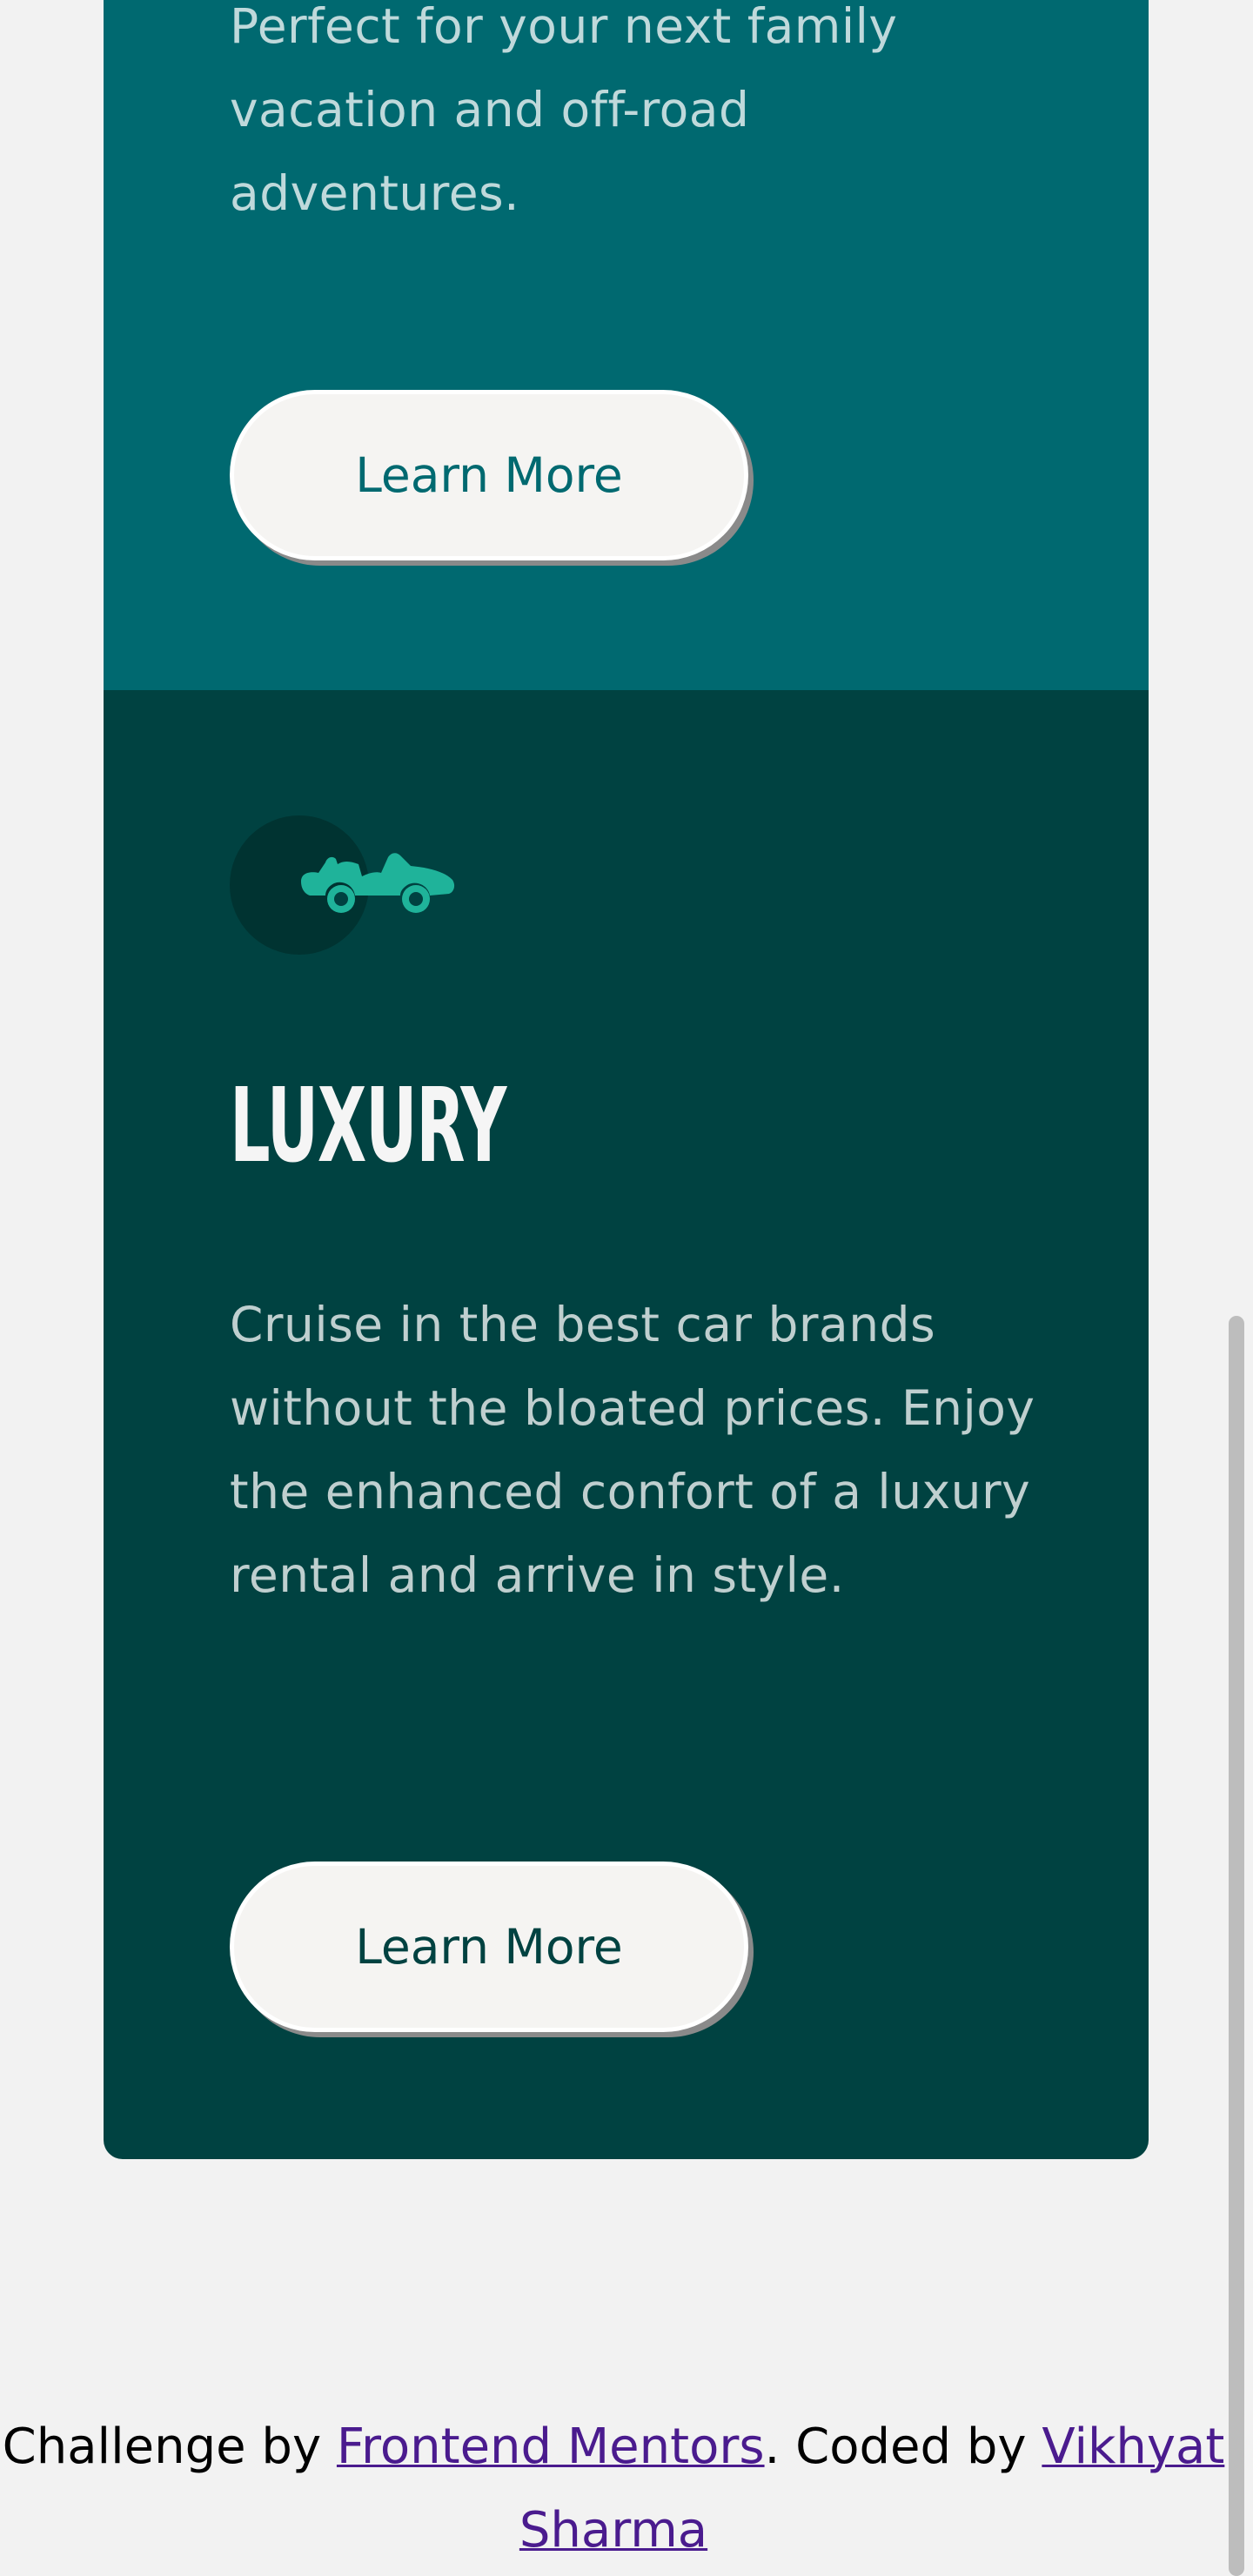 This screenshot has width=1253, height=2576. I want to click on scrollbar-thumb, so click(1236, 1946).